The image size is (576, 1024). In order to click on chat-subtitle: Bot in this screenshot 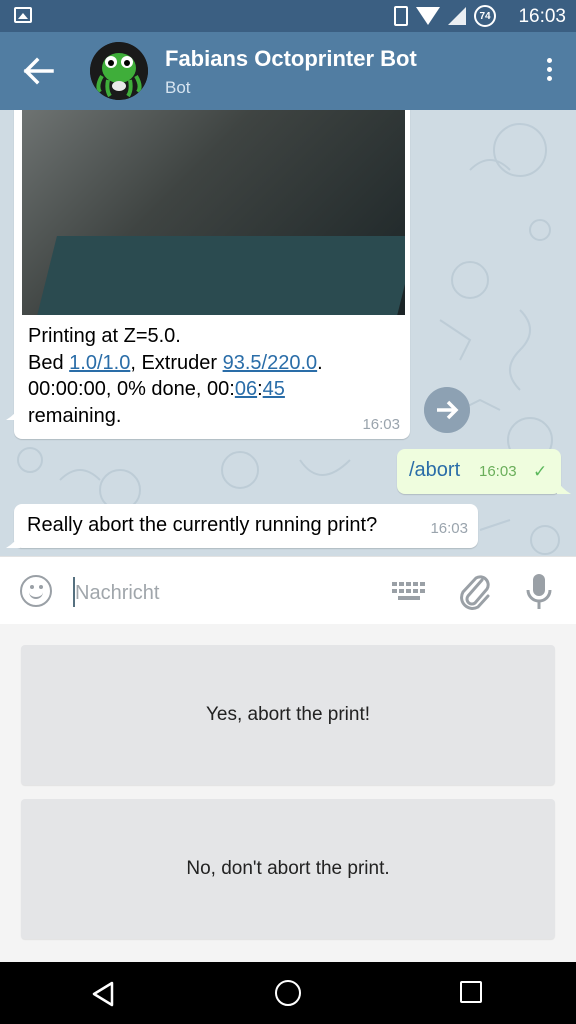, I will do `click(178, 87)`.